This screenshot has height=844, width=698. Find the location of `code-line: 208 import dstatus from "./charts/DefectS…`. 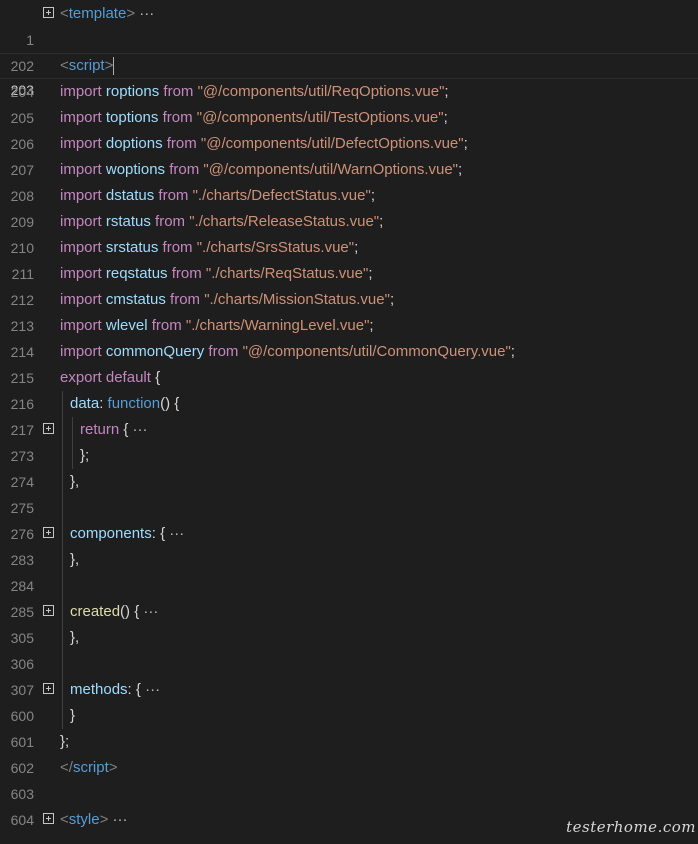

code-line: 208 import dstatus from "./charts/DefectS… is located at coordinates (349, 196).